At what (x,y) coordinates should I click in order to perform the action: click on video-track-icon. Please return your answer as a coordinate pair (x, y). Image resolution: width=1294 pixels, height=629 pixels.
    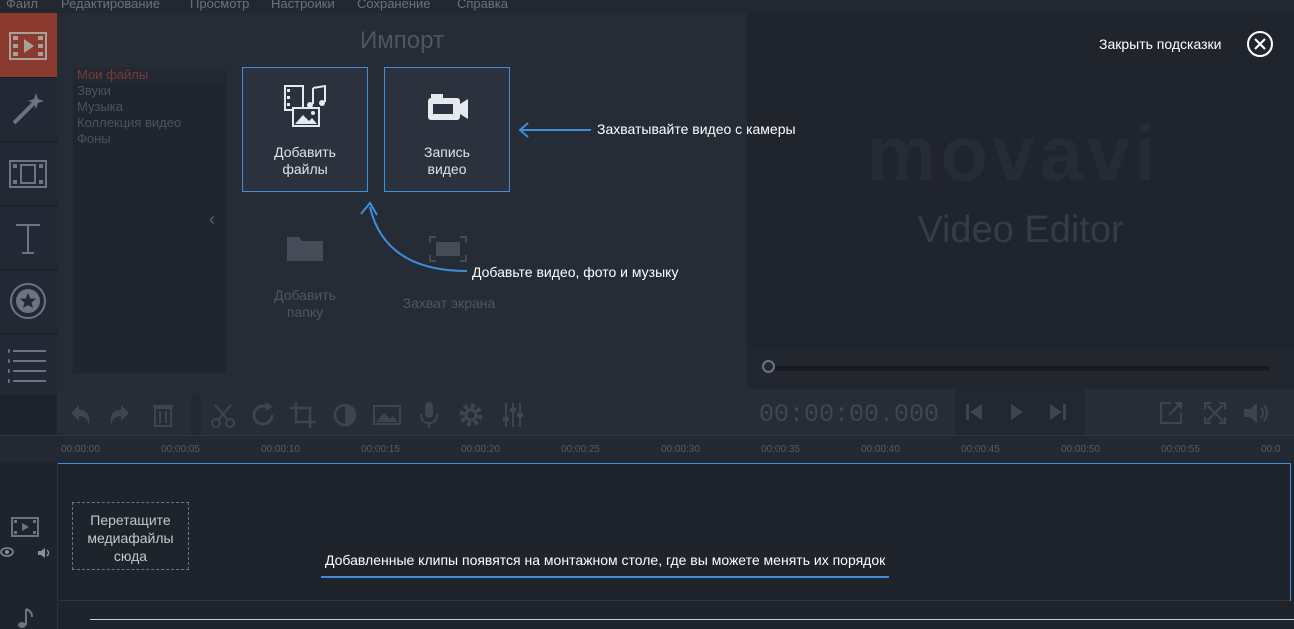
    Looking at the image, I should click on (25, 527).